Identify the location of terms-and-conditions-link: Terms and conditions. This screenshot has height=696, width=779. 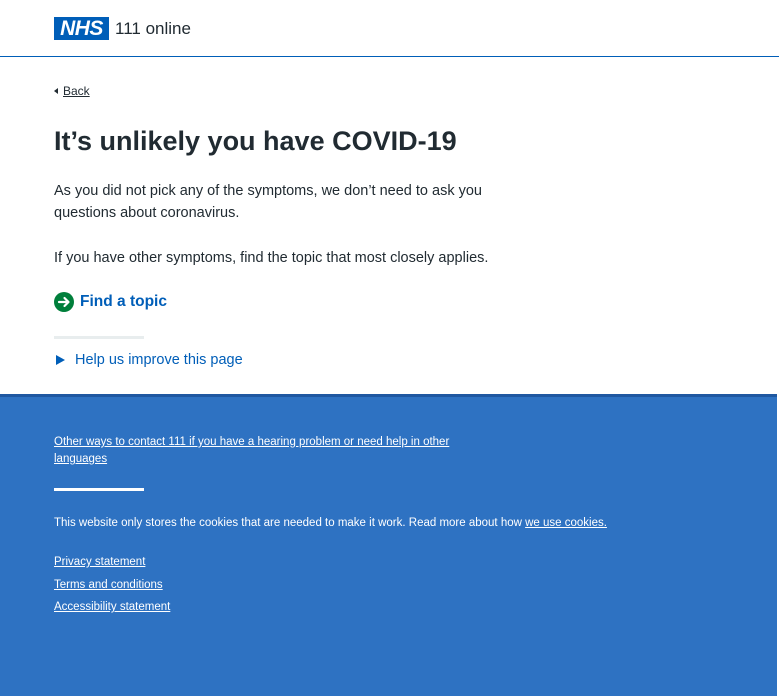
(108, 585).